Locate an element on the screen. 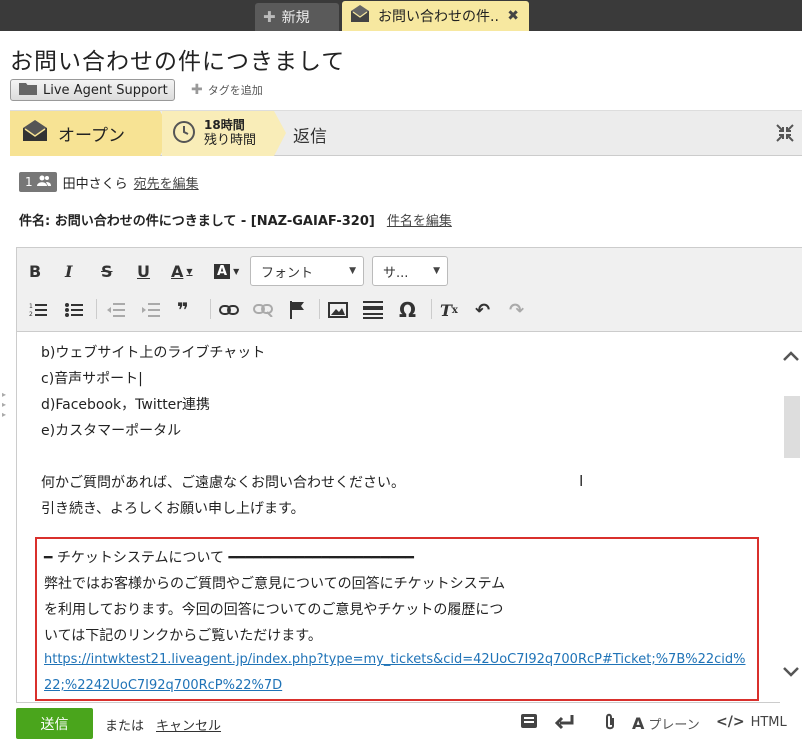 This screenshot has width=802, height=741. body-line: 引き続き、よろしくお願い申し上げます。 is located at coordinates (173, 509).